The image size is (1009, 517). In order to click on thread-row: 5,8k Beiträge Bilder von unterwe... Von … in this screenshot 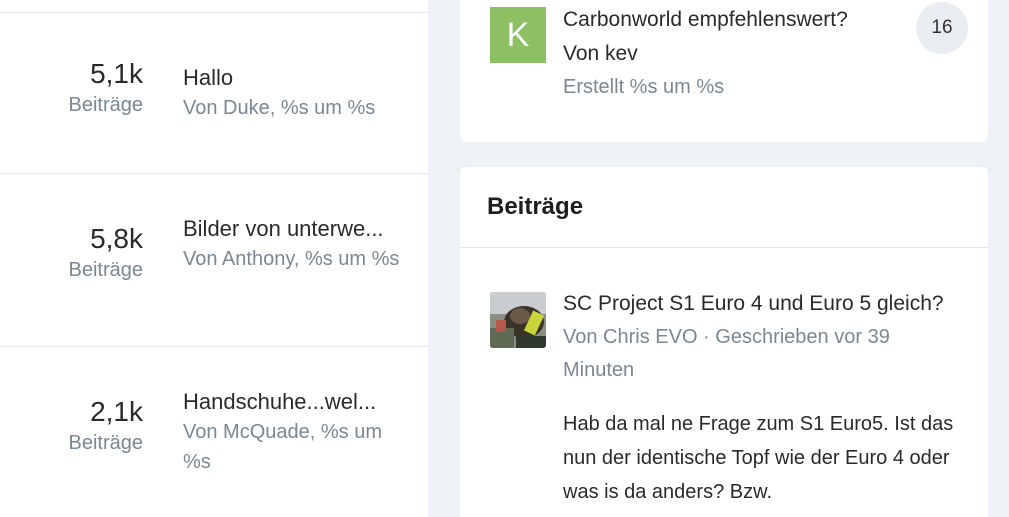, I will do `click(214, 260)`.